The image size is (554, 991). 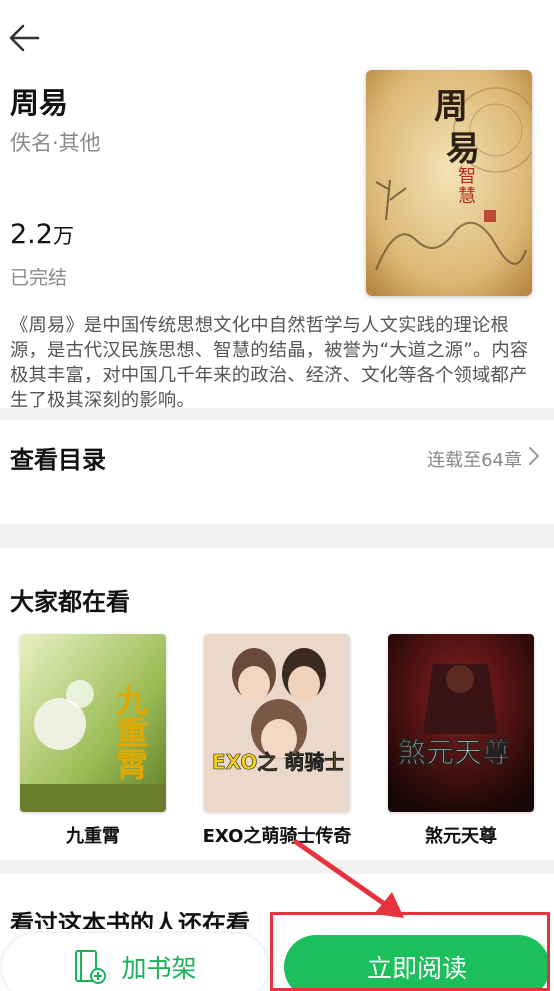 What do you see at coordinates (461, 836) in the screenshot?
I see `popular-book-name: 煞元天尊` at bounding box center [461, 836].